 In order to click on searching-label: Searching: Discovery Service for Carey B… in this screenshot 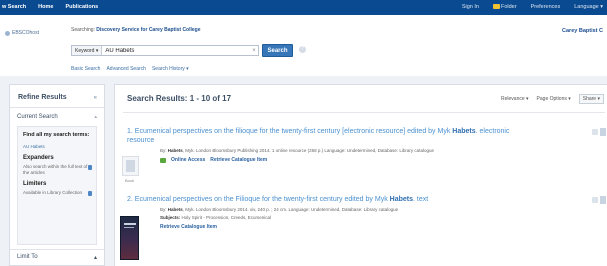, I will do `click(136, 30)`.